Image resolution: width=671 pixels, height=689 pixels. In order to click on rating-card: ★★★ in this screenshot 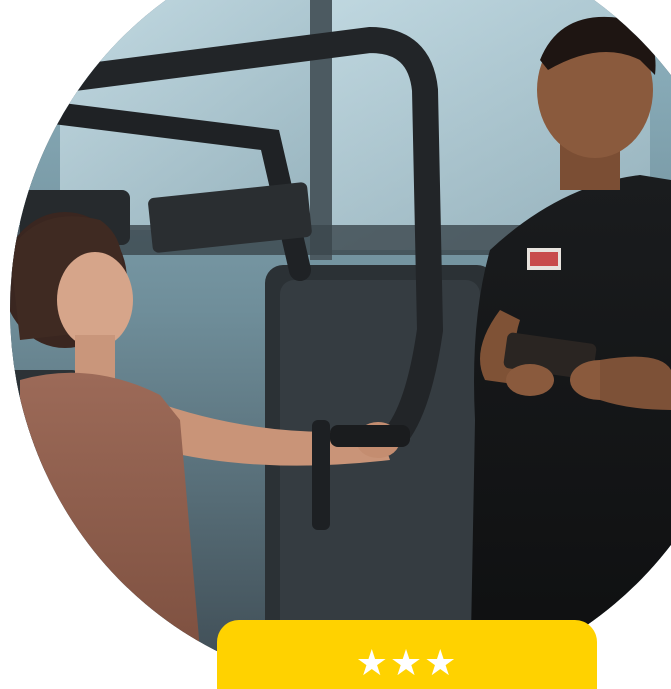, I will do `click(407, 654)`.